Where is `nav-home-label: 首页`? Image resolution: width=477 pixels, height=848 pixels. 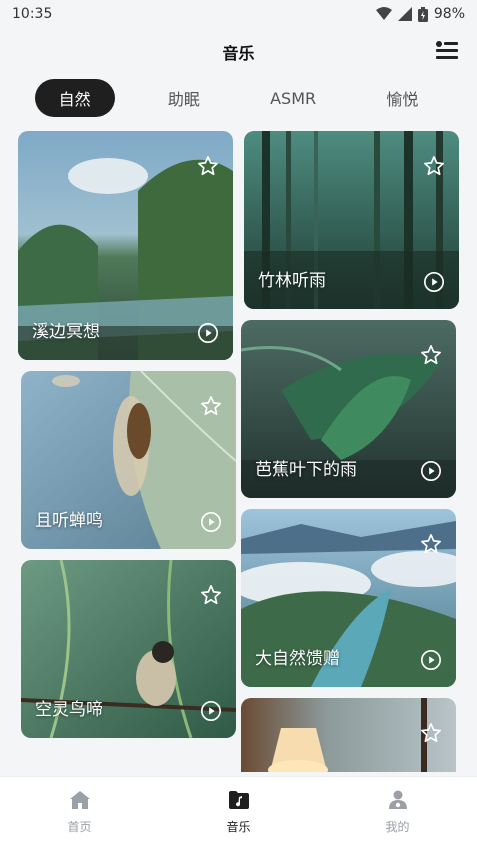
nav-home-label: 首页 is located at coordinates (79, 827).